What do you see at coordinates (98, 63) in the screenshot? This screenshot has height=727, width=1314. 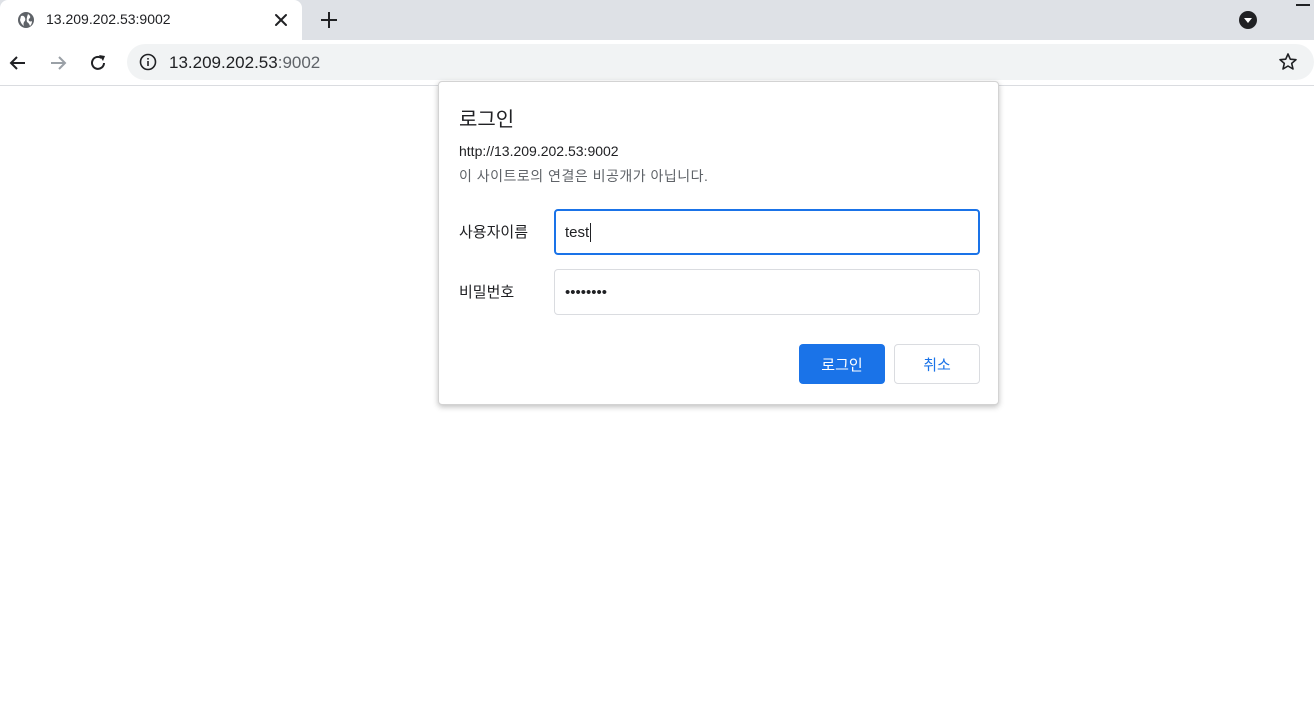 I see `reload-icon` at bounding box center [98, 63].